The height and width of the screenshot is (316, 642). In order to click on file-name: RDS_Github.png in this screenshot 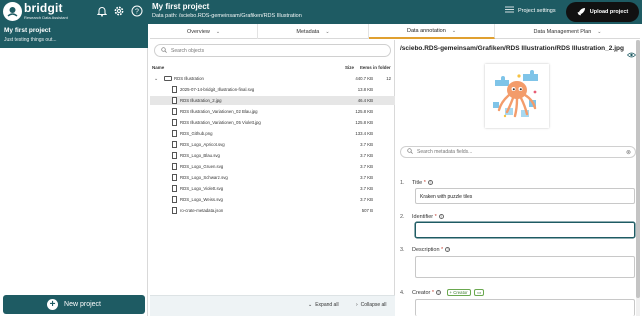, I will do `click(196, 133)`.